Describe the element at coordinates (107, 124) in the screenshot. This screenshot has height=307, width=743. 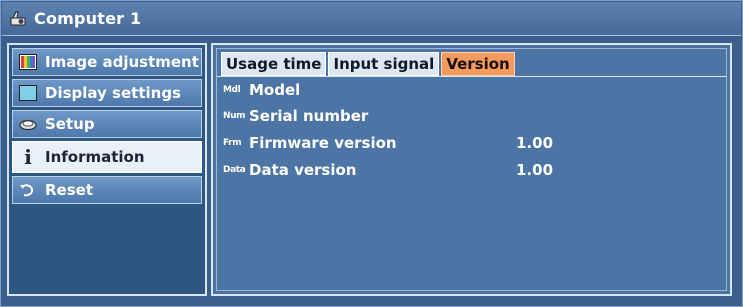
I see `sidebar-item-setup: Setup` at that location.